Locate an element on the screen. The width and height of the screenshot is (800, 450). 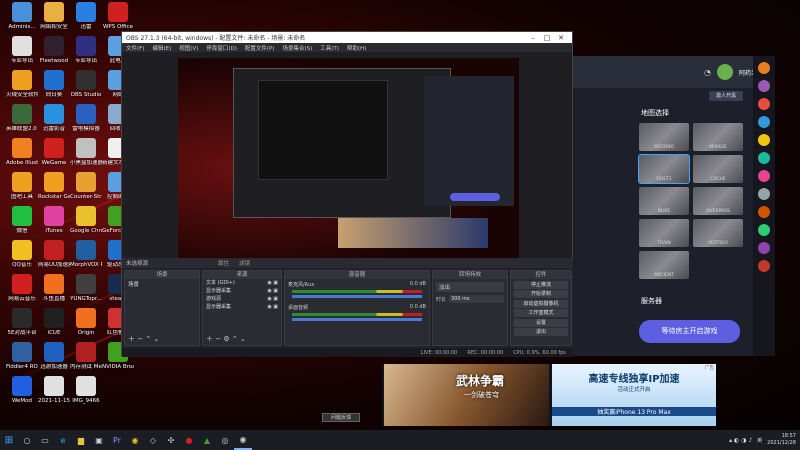
app-icon: ◉ is located at coordinates (243, 440).